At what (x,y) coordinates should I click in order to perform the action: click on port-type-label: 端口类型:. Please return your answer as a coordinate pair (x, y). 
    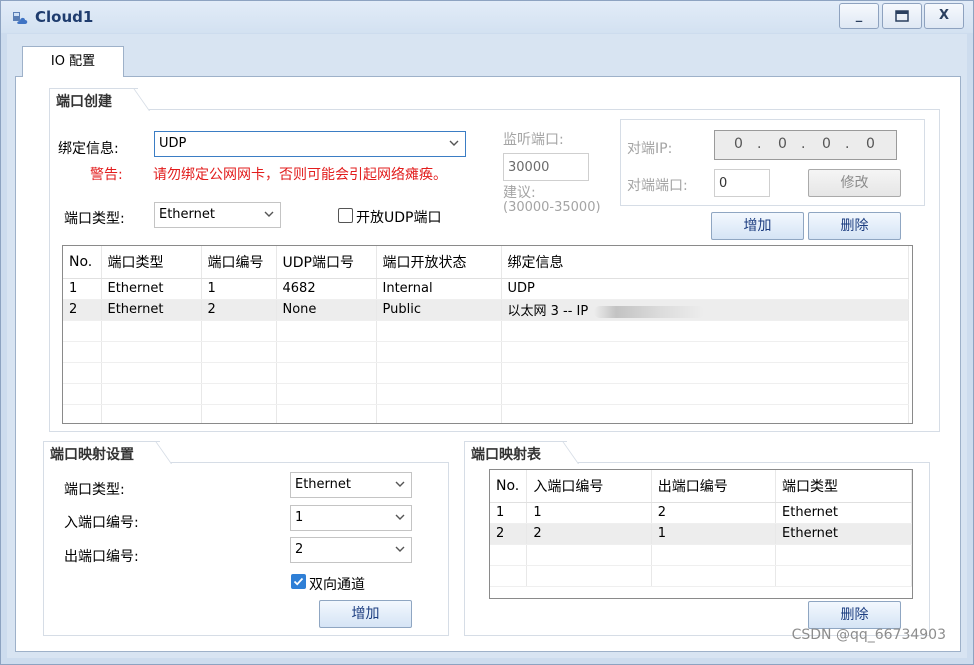
    Looking at the image, I should click on (94, 219).